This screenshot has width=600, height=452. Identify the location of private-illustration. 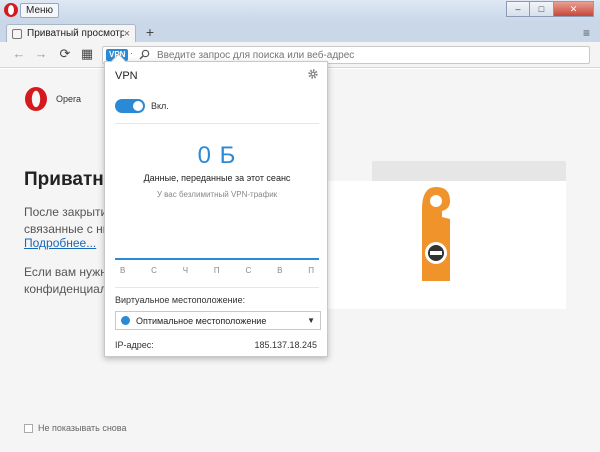
(443, 235).